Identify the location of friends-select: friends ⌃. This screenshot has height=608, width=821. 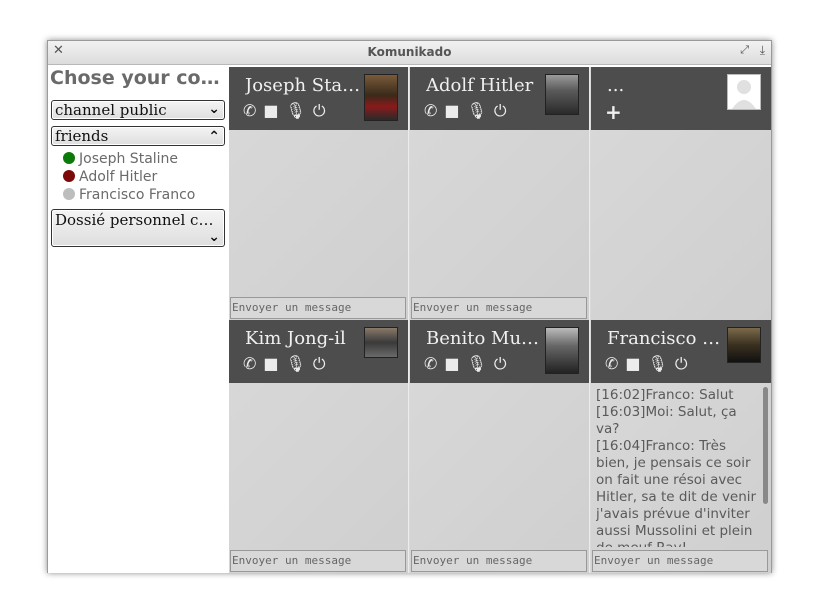
(138, 136).